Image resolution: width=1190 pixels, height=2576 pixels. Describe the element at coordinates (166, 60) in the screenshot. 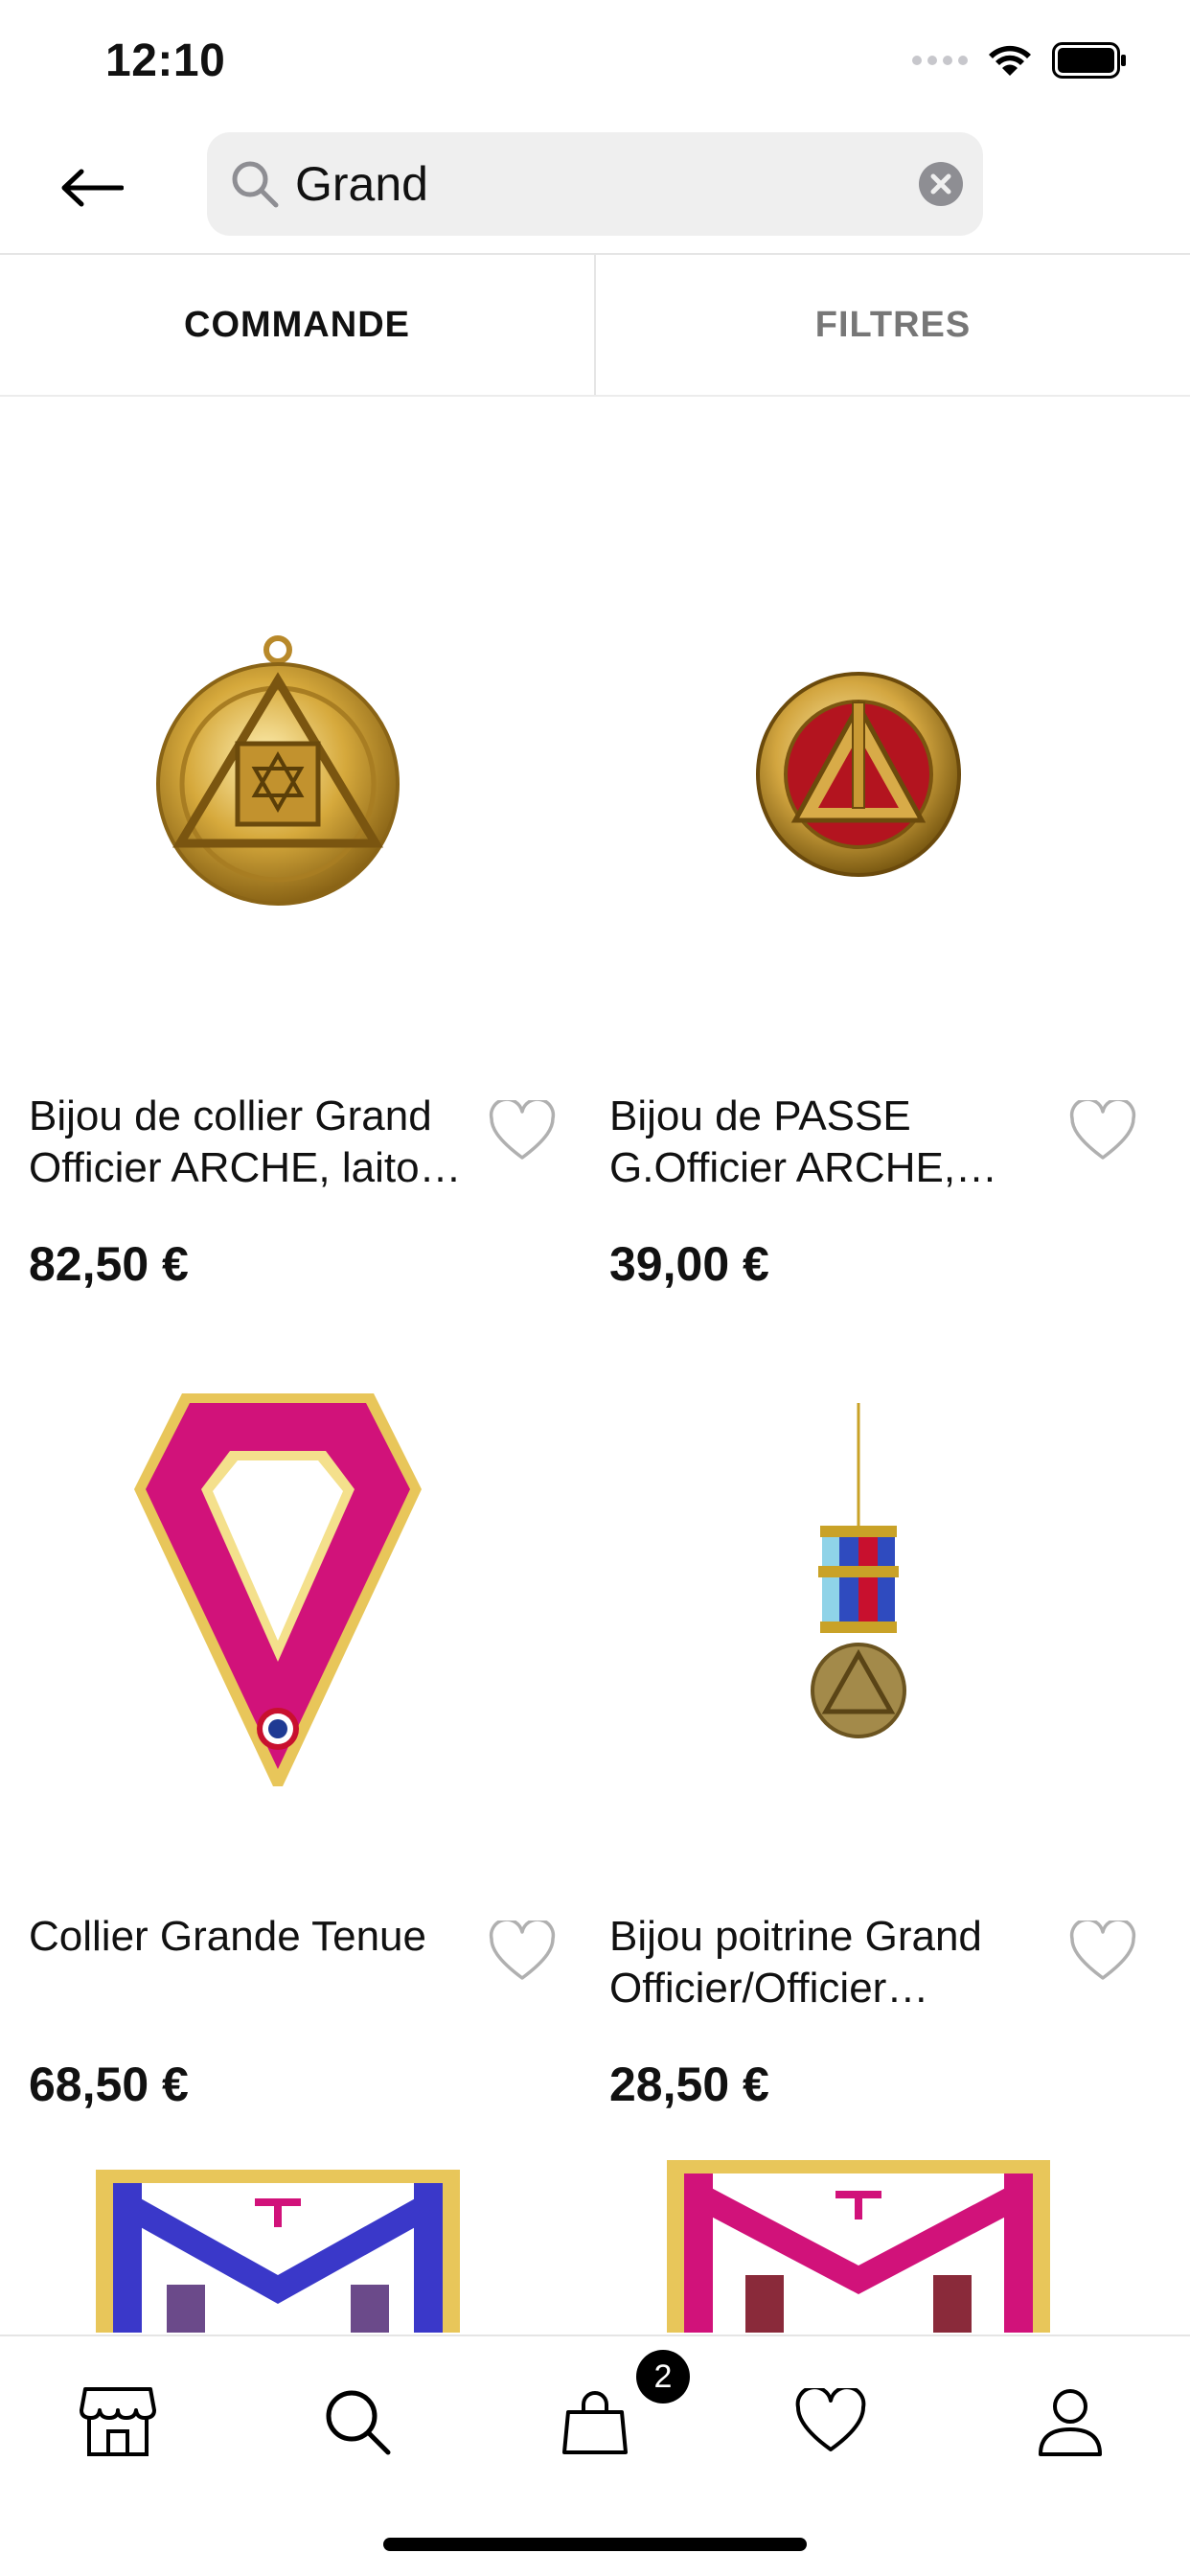

I see `status-time: 12:10` at that location.